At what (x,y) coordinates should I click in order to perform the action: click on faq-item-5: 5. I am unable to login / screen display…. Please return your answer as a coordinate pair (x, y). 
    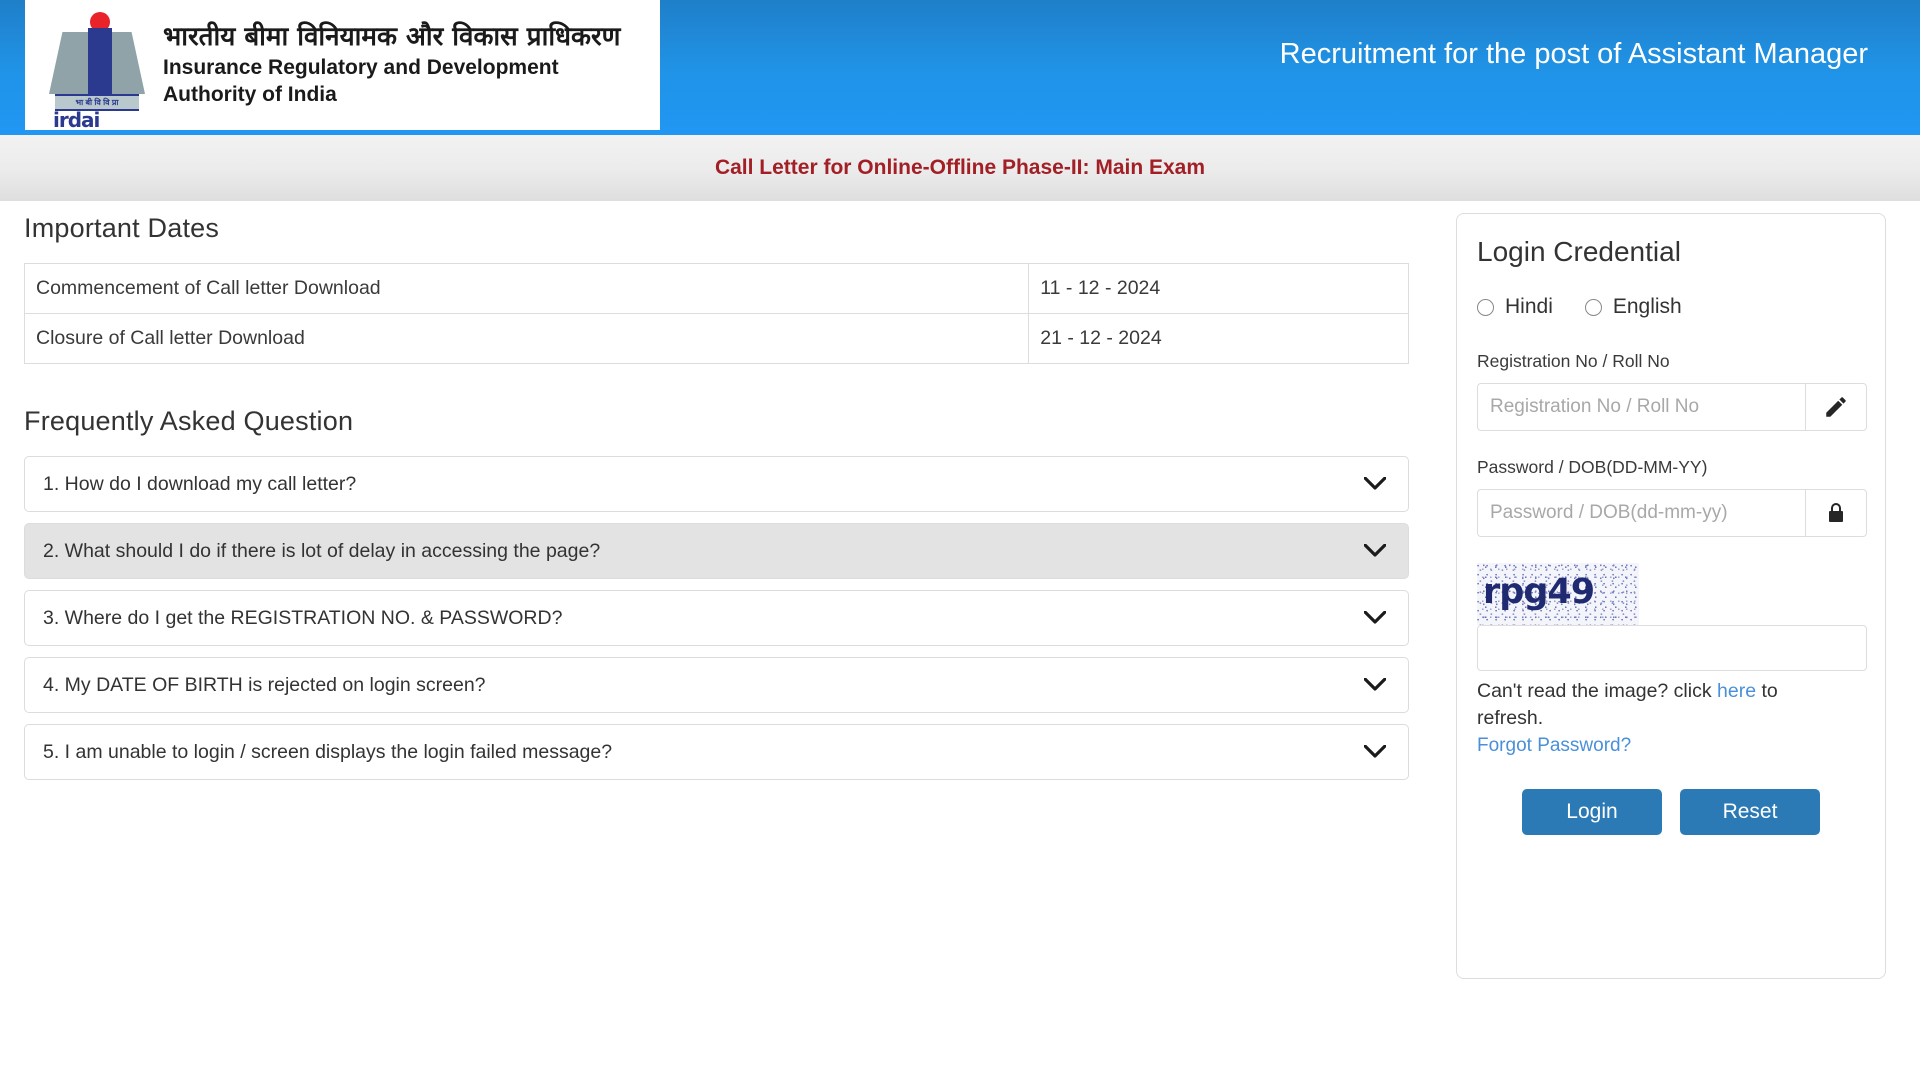
    Looking at the image, I should click on (716, 752).